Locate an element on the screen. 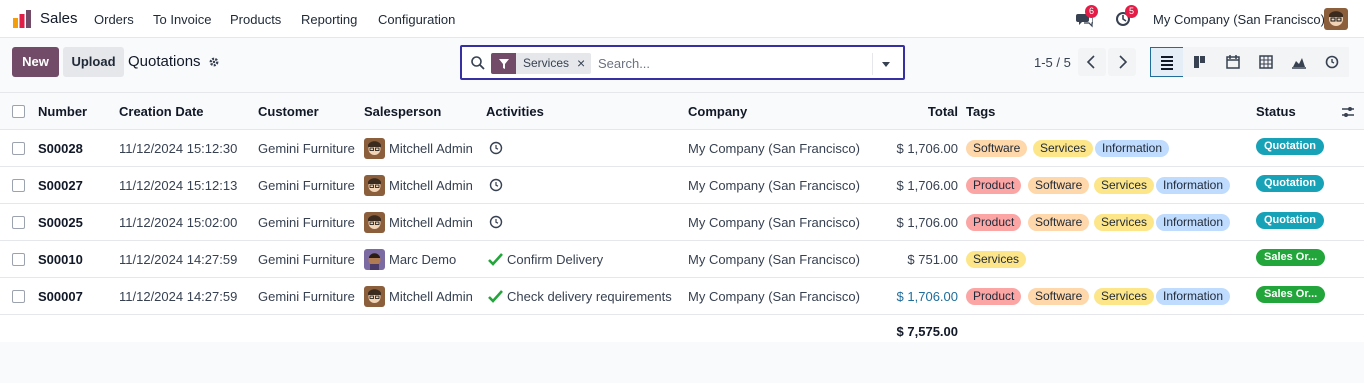  salesperson: Marc Demo is located at coordinates (423, 259).